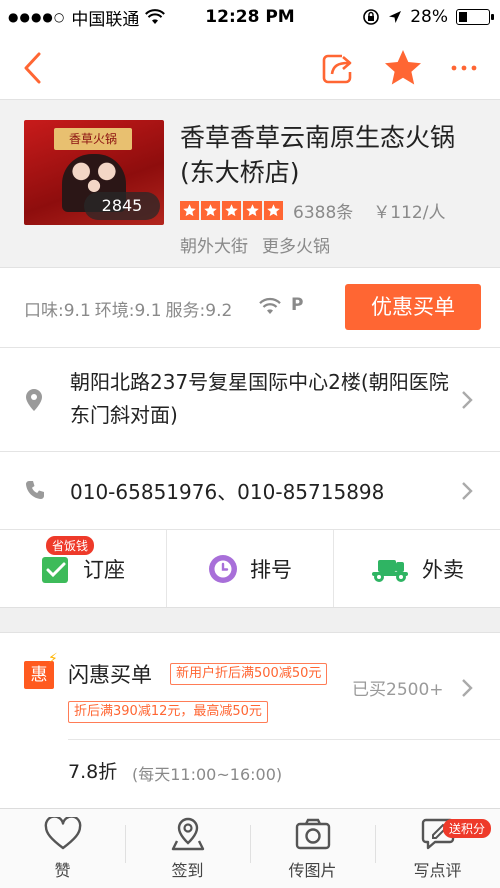  Describe the element at coordinates (104, 569) in the screenshot. I see `action-reserve-label: 订座` at that location.